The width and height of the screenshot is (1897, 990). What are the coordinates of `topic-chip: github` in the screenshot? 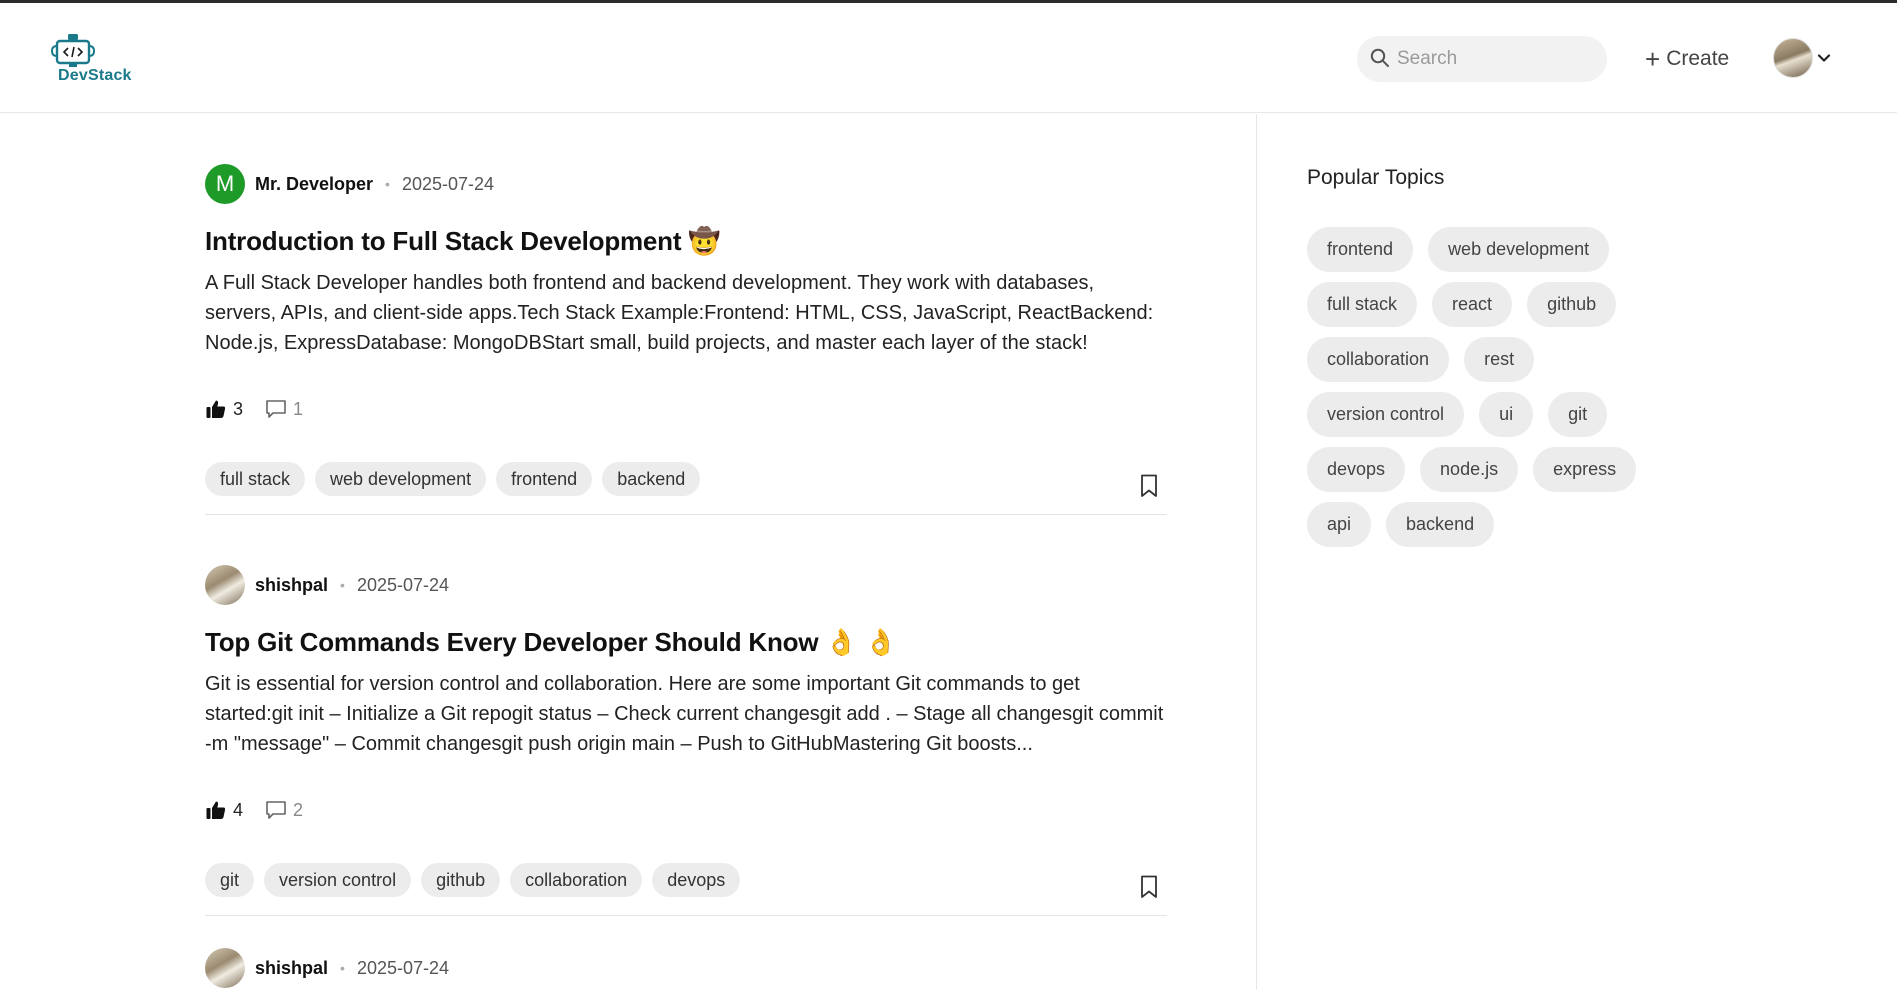 It's located at (1572, 304).